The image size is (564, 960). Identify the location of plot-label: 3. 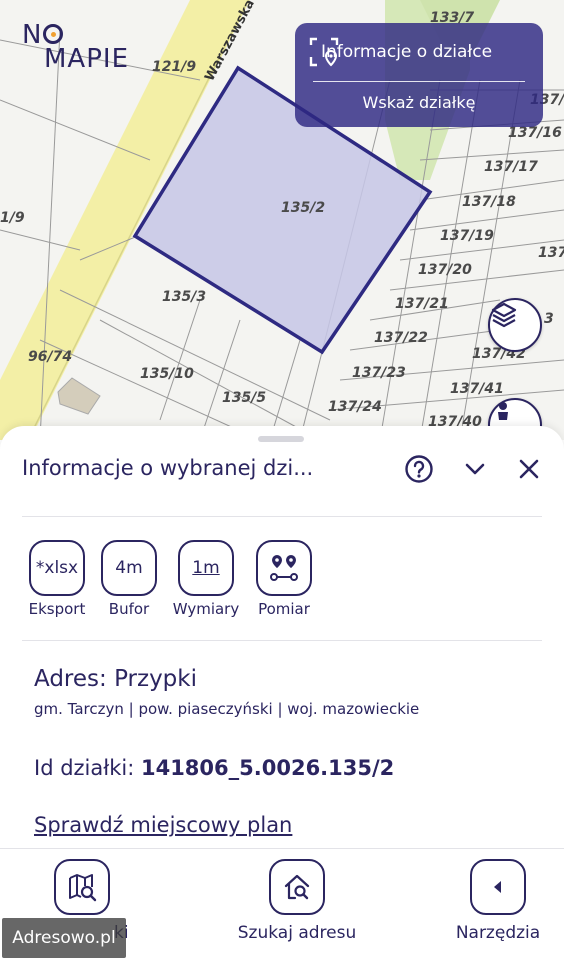
(549, 319).